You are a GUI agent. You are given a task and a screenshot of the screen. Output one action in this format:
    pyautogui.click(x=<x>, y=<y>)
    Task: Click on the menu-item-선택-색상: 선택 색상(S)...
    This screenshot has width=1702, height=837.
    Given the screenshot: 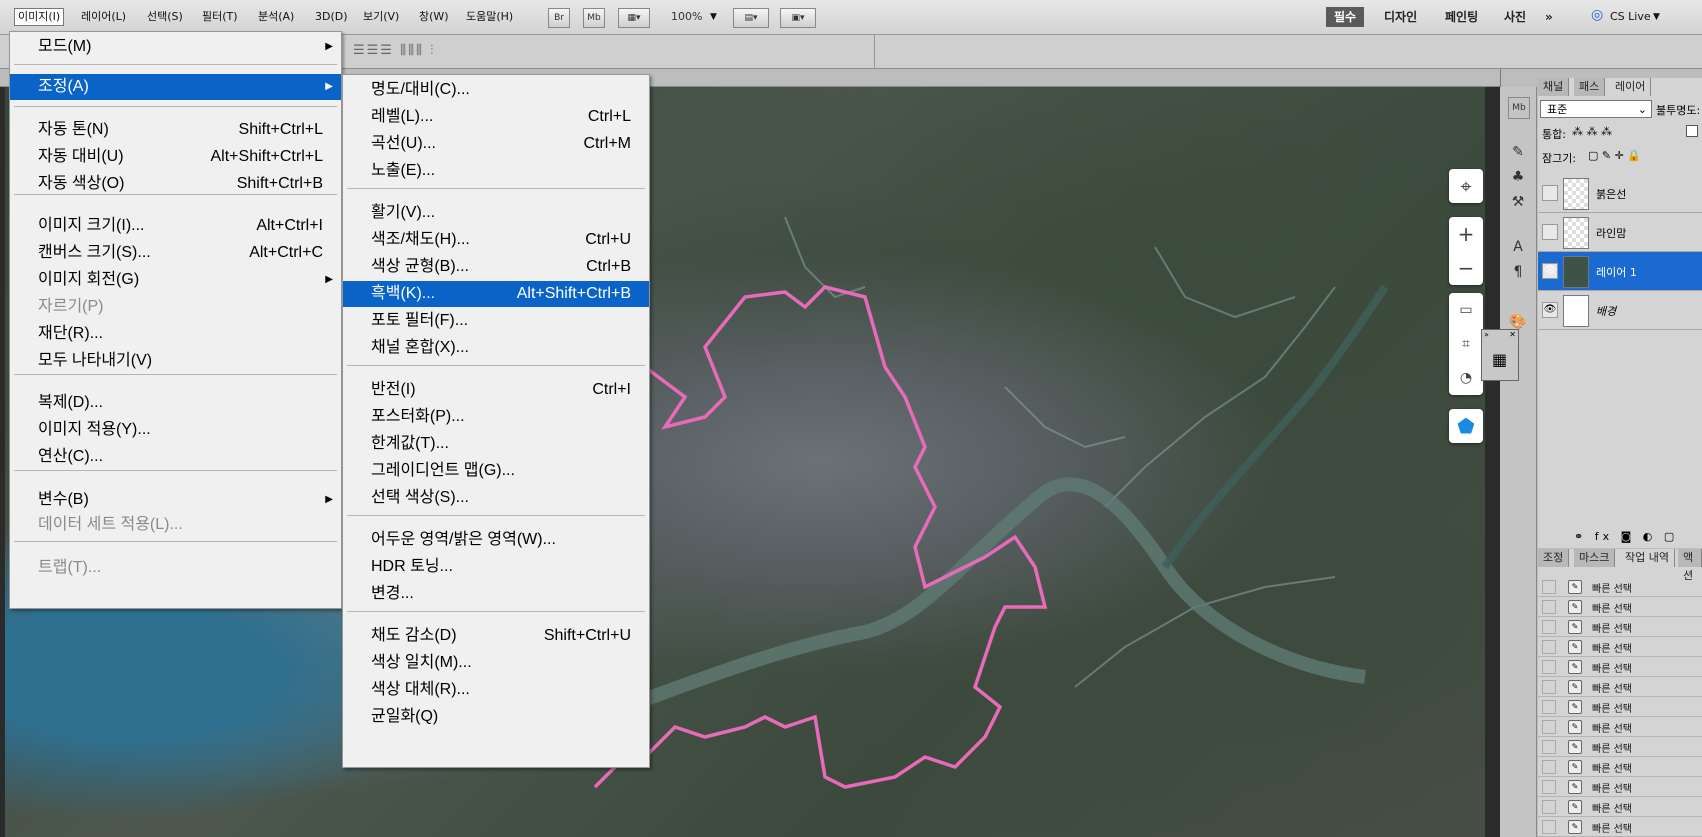 What is the action you would take?
    pyautogui.click(x=496, y=498)
    